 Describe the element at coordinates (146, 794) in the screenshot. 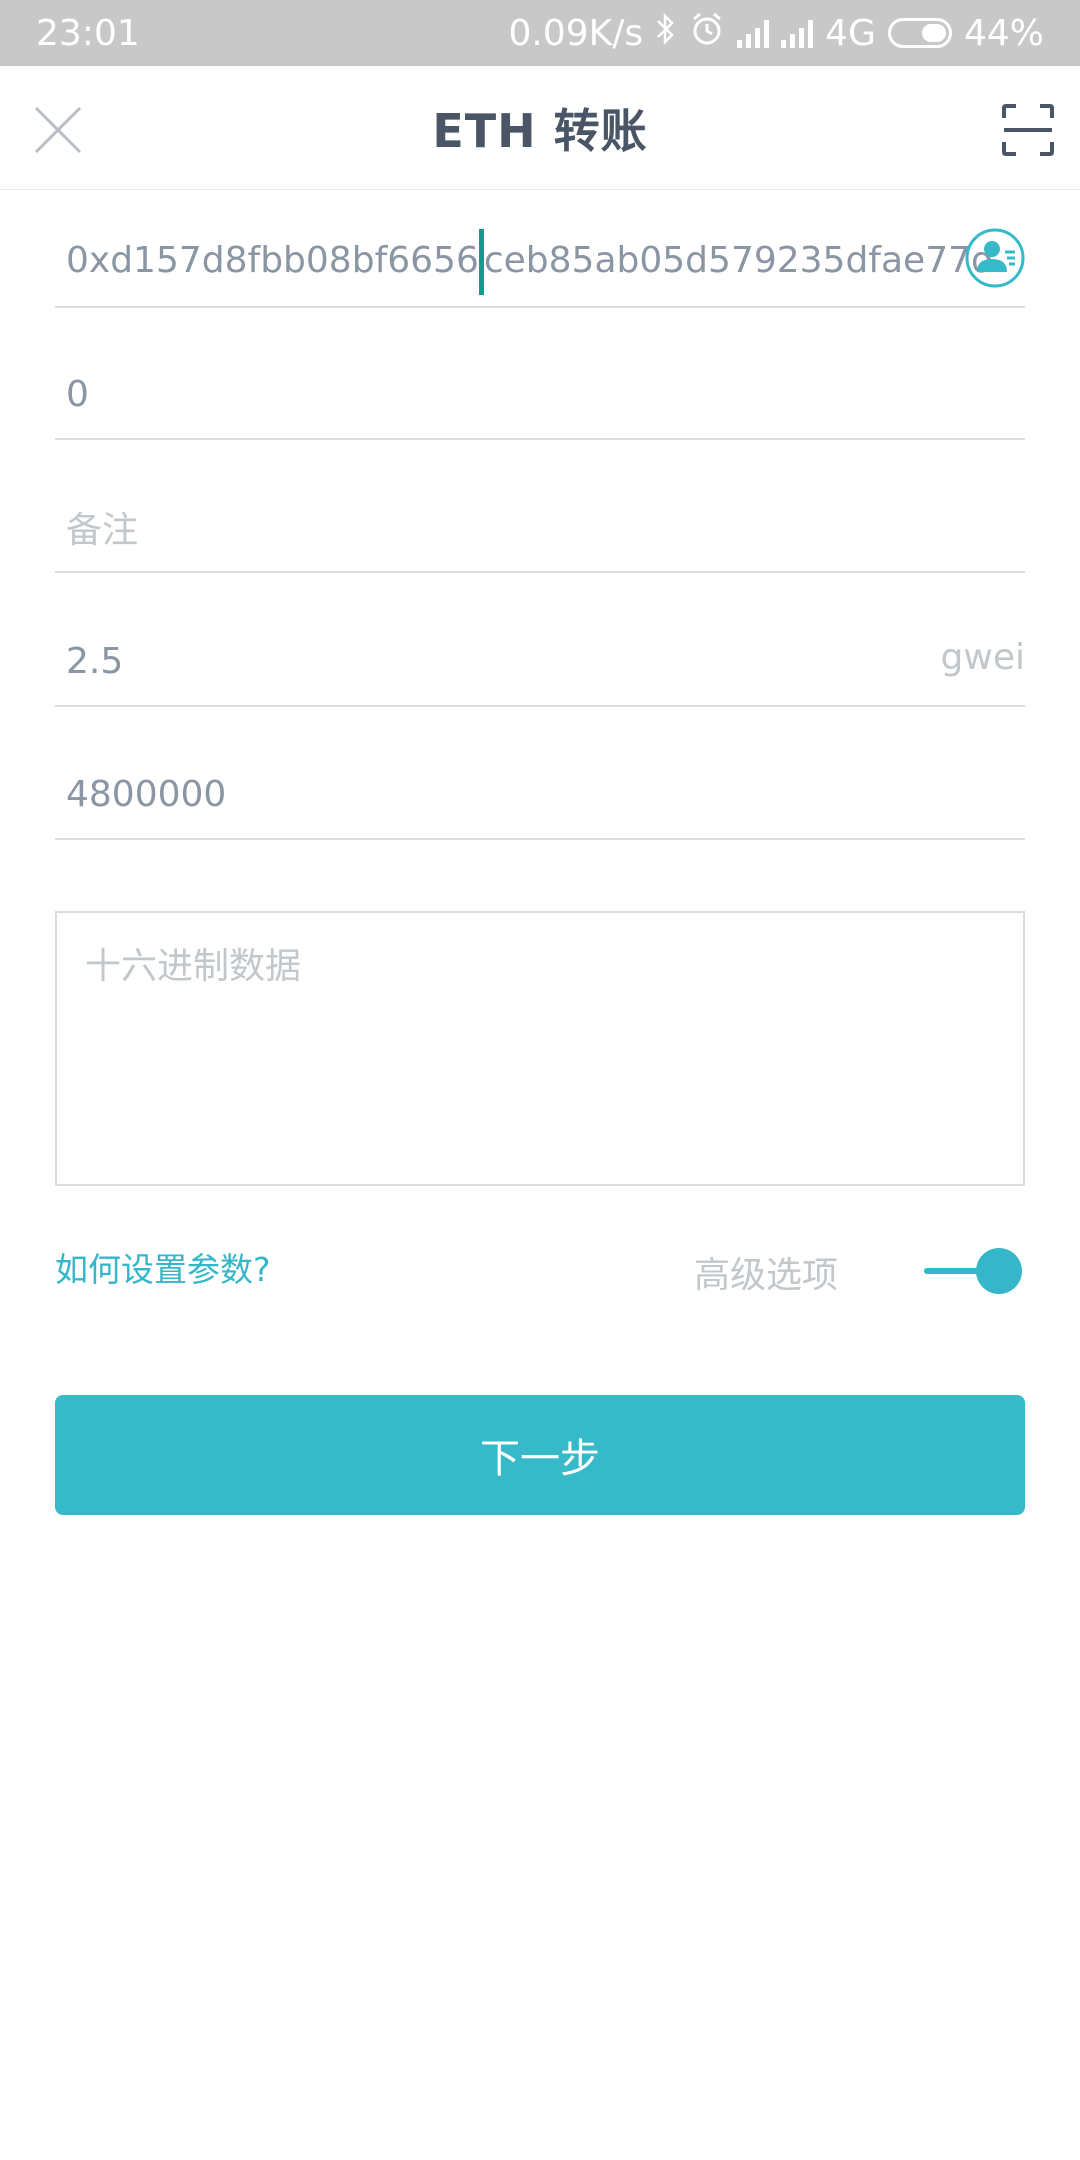

I see `gas-limit-value: 4800000` at that location.